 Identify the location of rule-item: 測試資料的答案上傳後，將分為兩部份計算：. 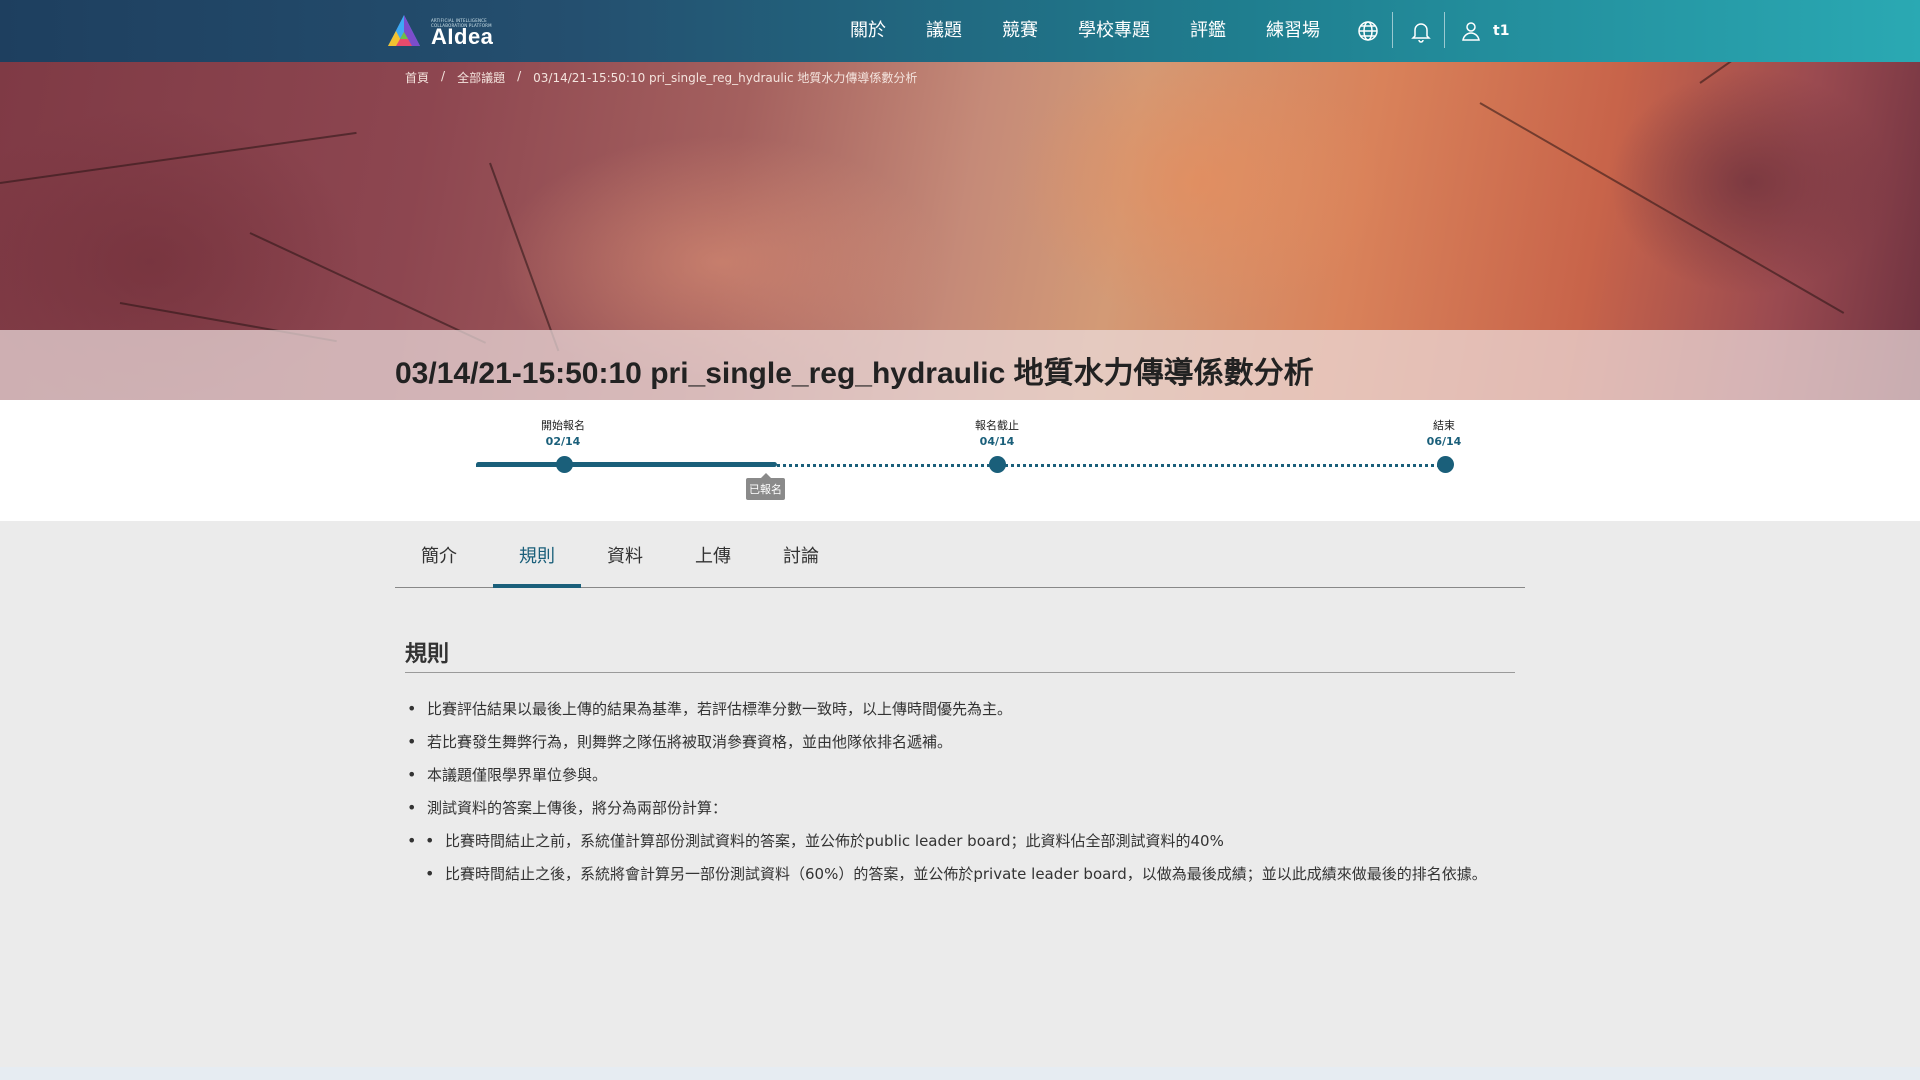
(960, 808).